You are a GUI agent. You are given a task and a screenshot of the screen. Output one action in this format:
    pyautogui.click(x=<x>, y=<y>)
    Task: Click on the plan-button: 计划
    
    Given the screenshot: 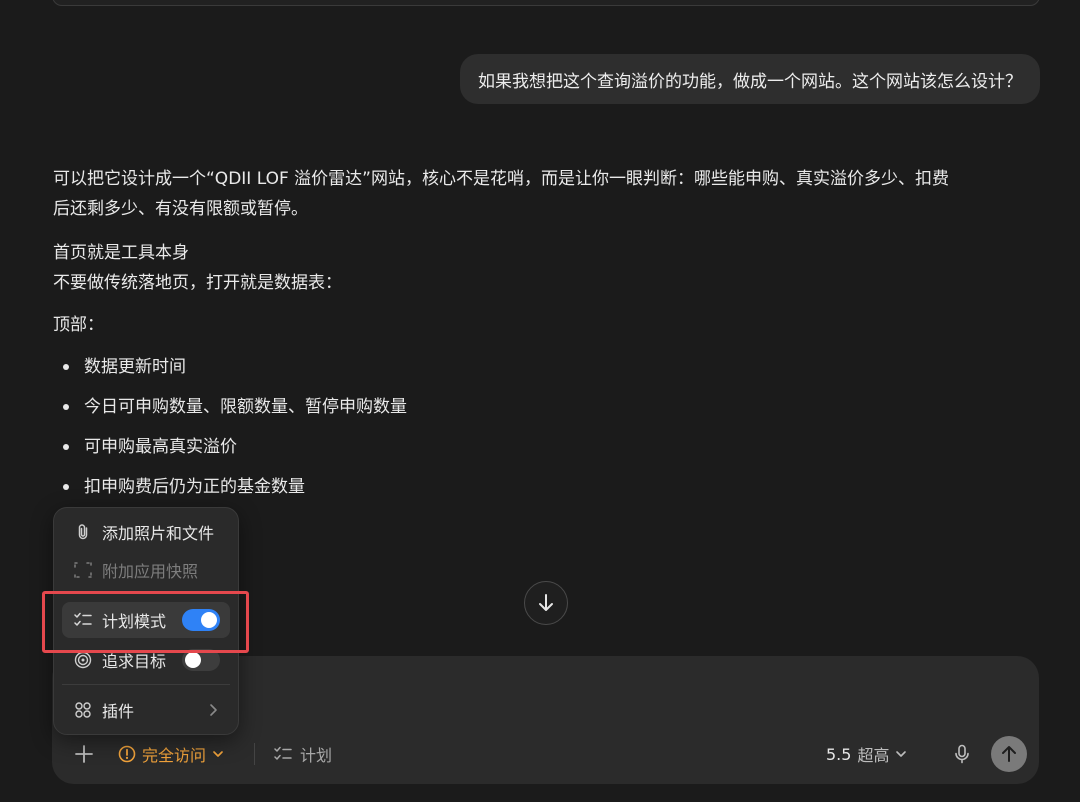 What is the action you would take?
    pyautogui.click(x=303, y=754)
    